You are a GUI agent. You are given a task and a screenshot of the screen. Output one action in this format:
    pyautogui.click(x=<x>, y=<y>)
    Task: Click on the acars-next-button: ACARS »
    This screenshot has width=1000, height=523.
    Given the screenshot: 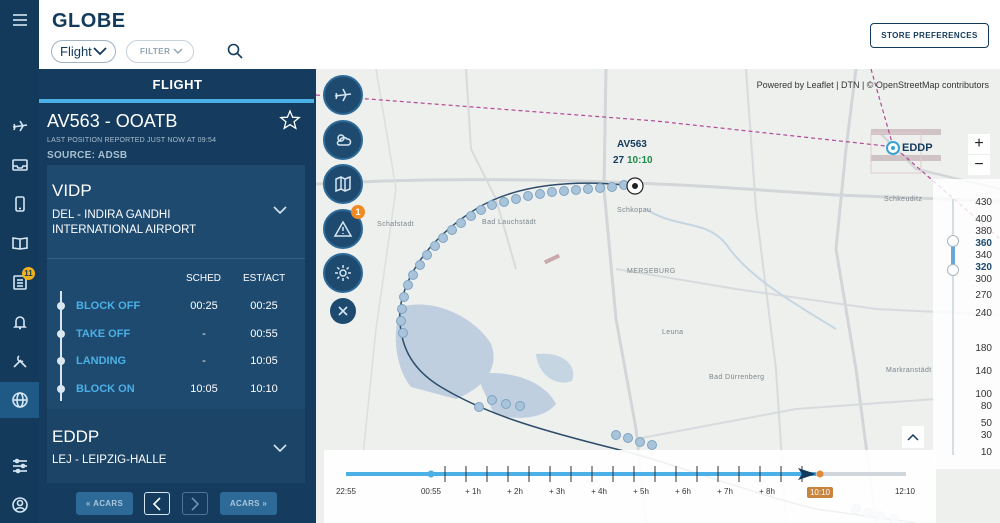 What is the action you would take?
    pyautogui.click(x=248, y=503)
    